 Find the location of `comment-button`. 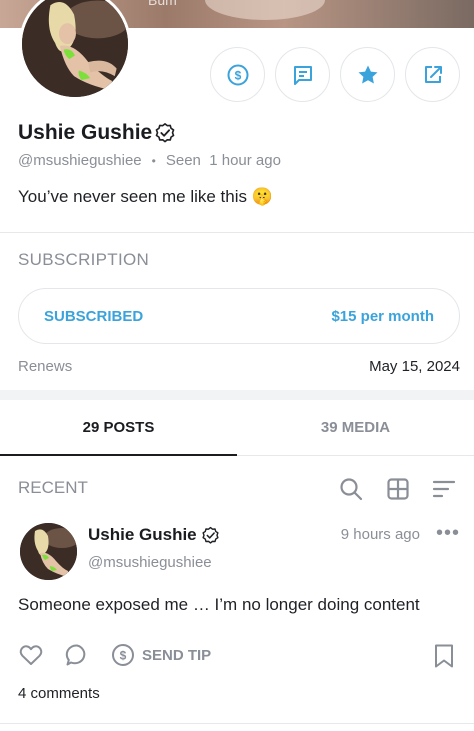

comment-button is located at coordinates (77, 655).